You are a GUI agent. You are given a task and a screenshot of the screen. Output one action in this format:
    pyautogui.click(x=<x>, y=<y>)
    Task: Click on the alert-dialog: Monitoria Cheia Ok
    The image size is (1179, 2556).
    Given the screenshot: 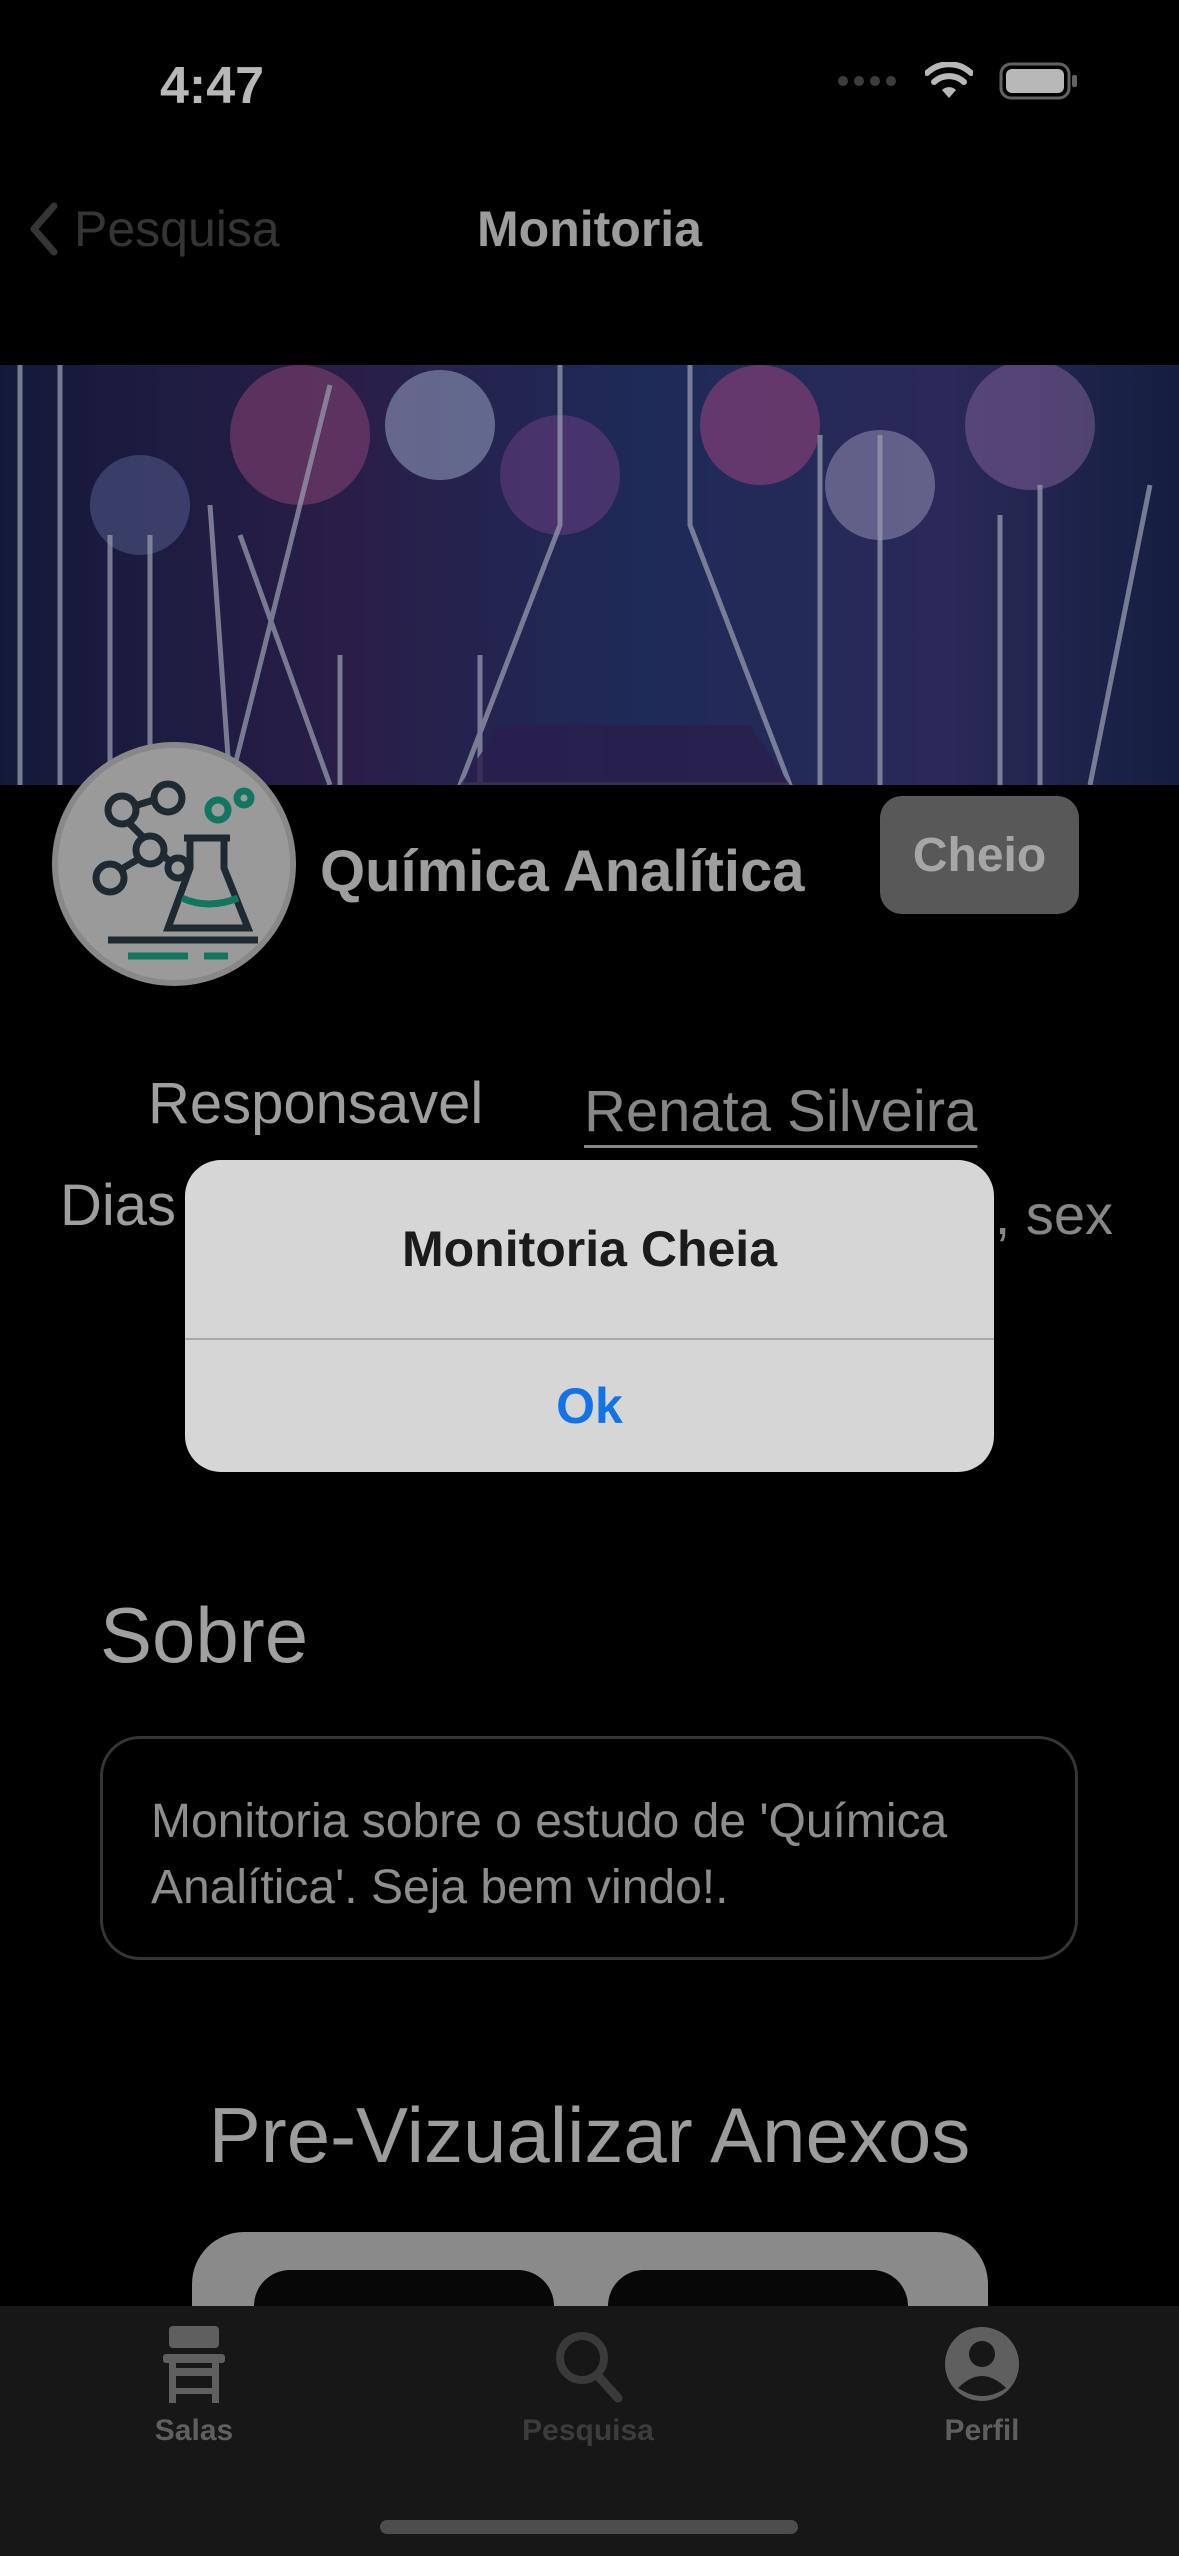 What is the action you would take?
    pyautogui.click(x=589, y=1316)
    